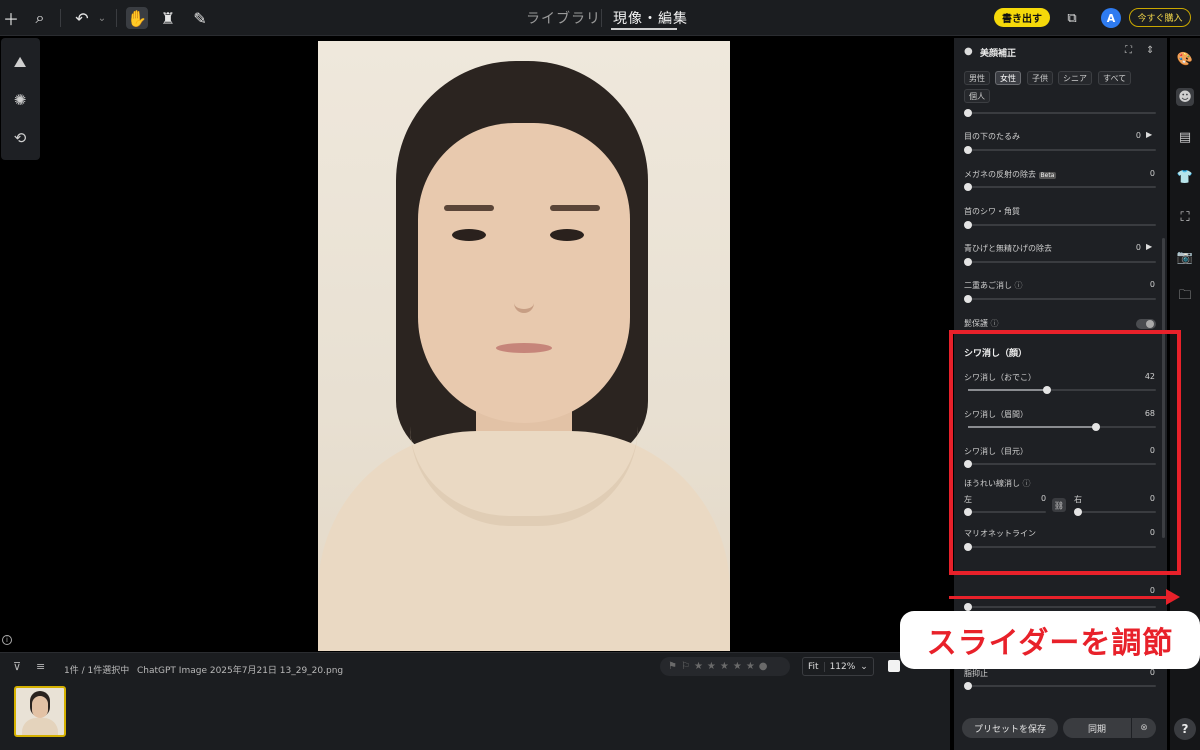 This screenshot has height=750, width=1200. I want to click on chip-female: 女性, so click(1008, 78).